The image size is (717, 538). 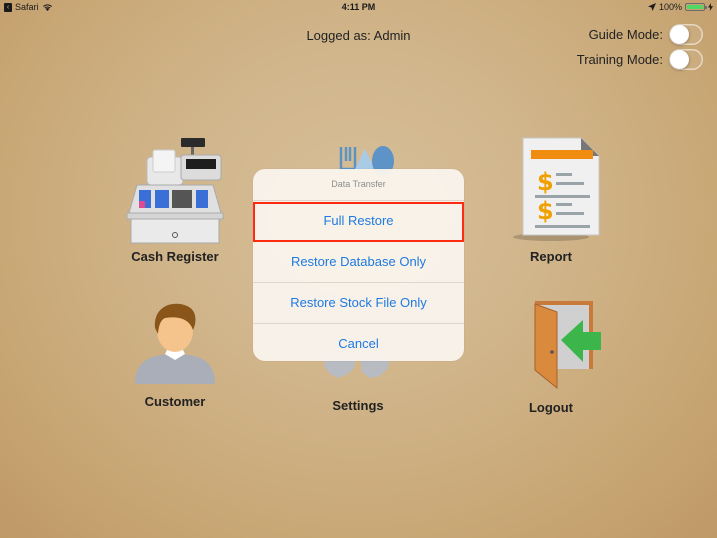 I want to click on tile-label: Settings, so click(x=358, y=405).